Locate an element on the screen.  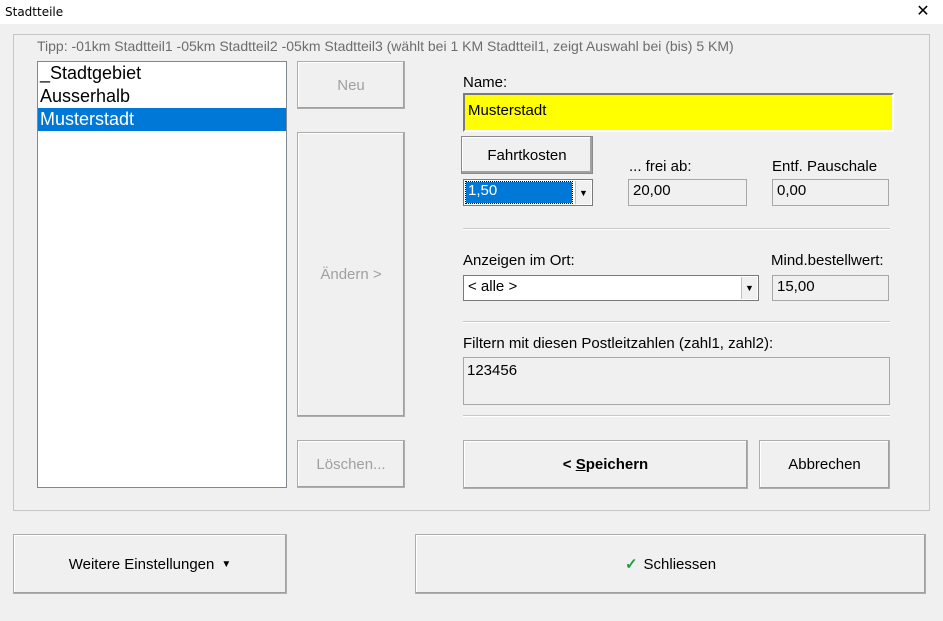
list-item: _Stadtgebiet is located at coordinates (162, 73).